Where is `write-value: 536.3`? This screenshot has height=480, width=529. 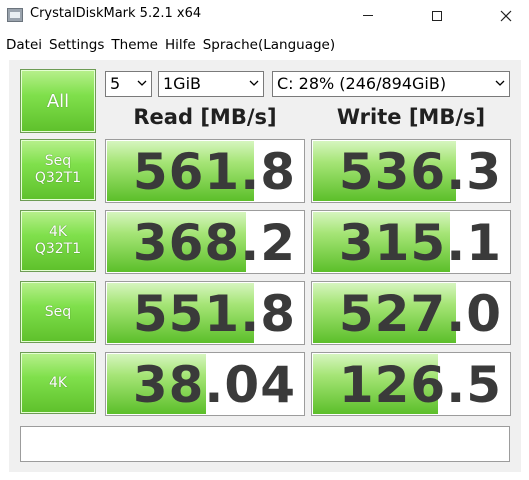
write-value: 536.3 is located at coordinates (420, 172).